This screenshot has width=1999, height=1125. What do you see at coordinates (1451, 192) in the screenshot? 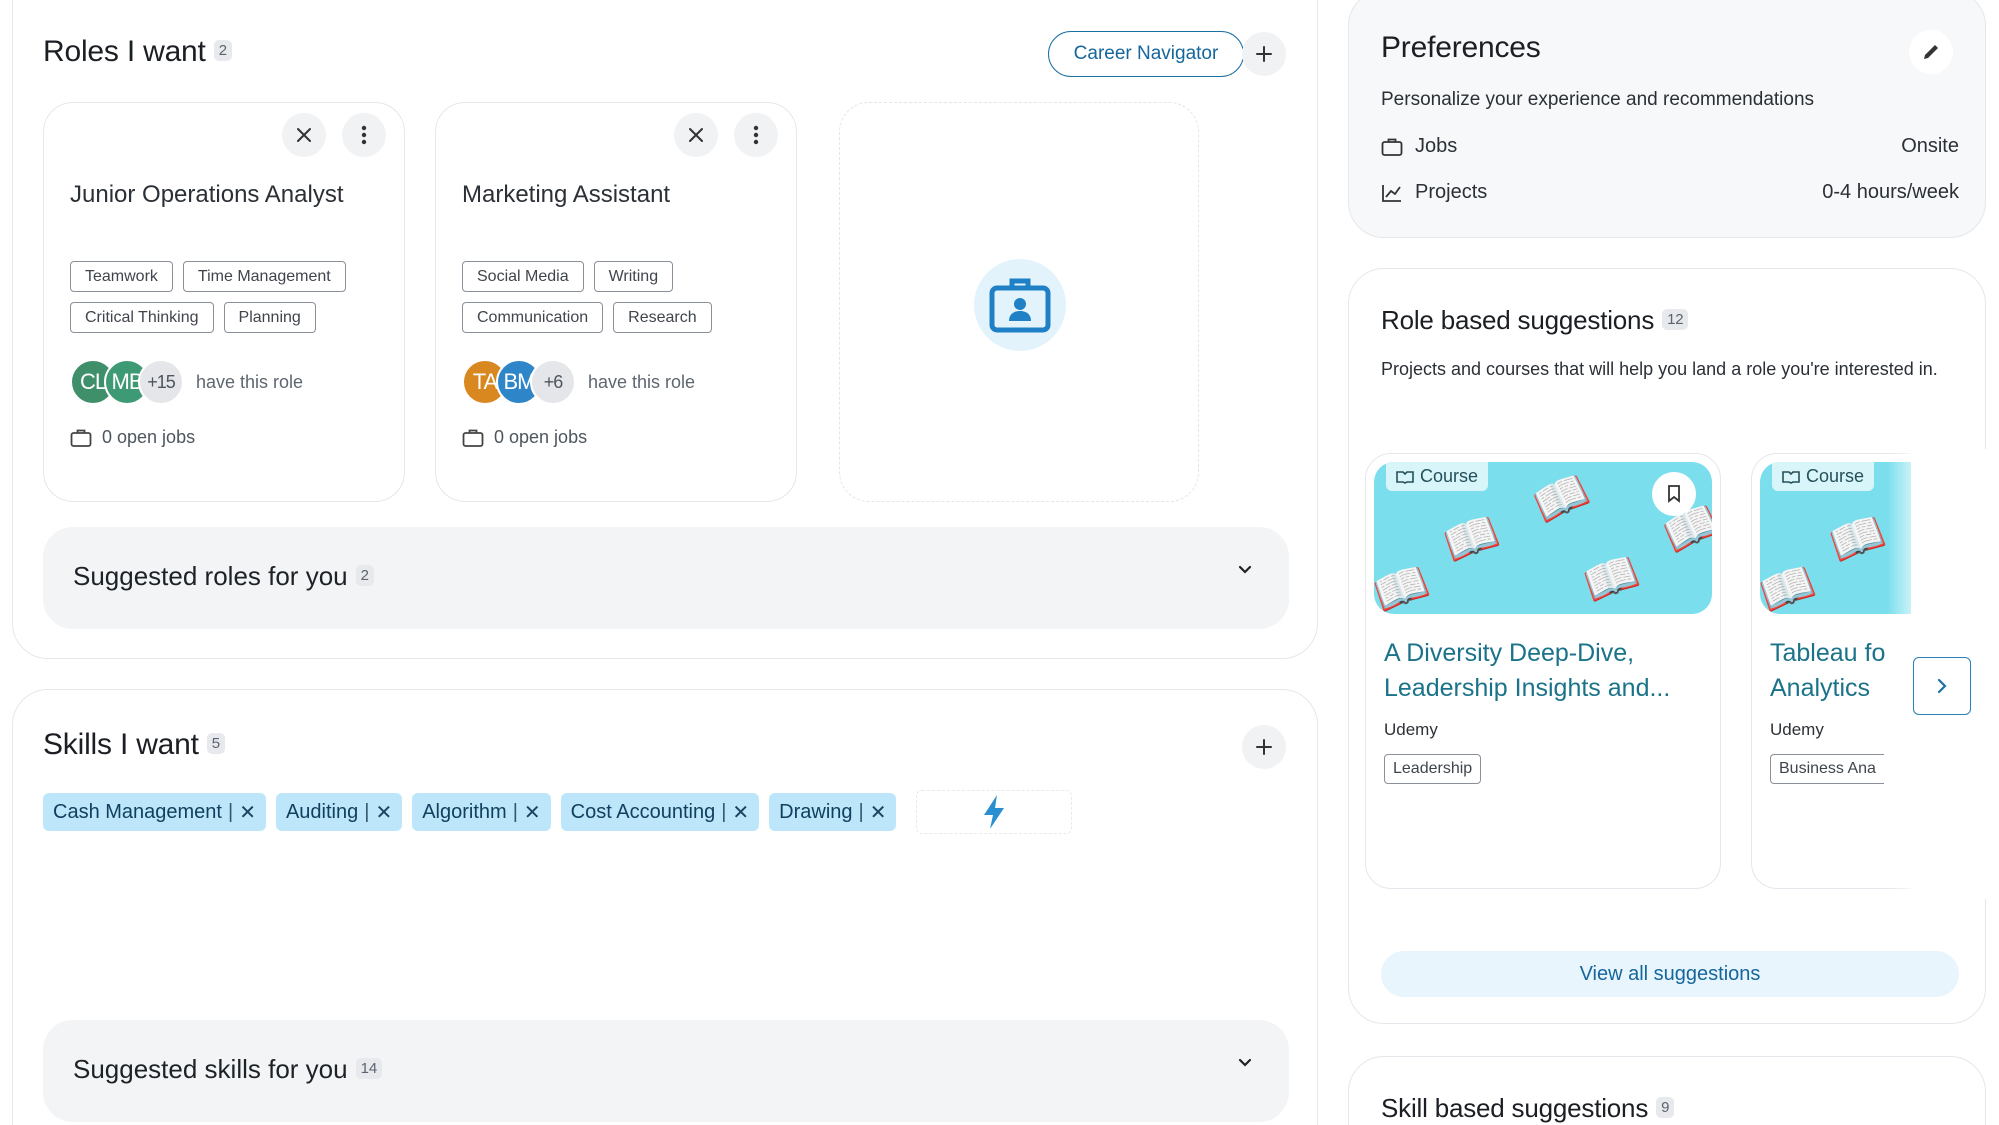
I see `preference-label: Projects` at bounding box center [1451, 192].